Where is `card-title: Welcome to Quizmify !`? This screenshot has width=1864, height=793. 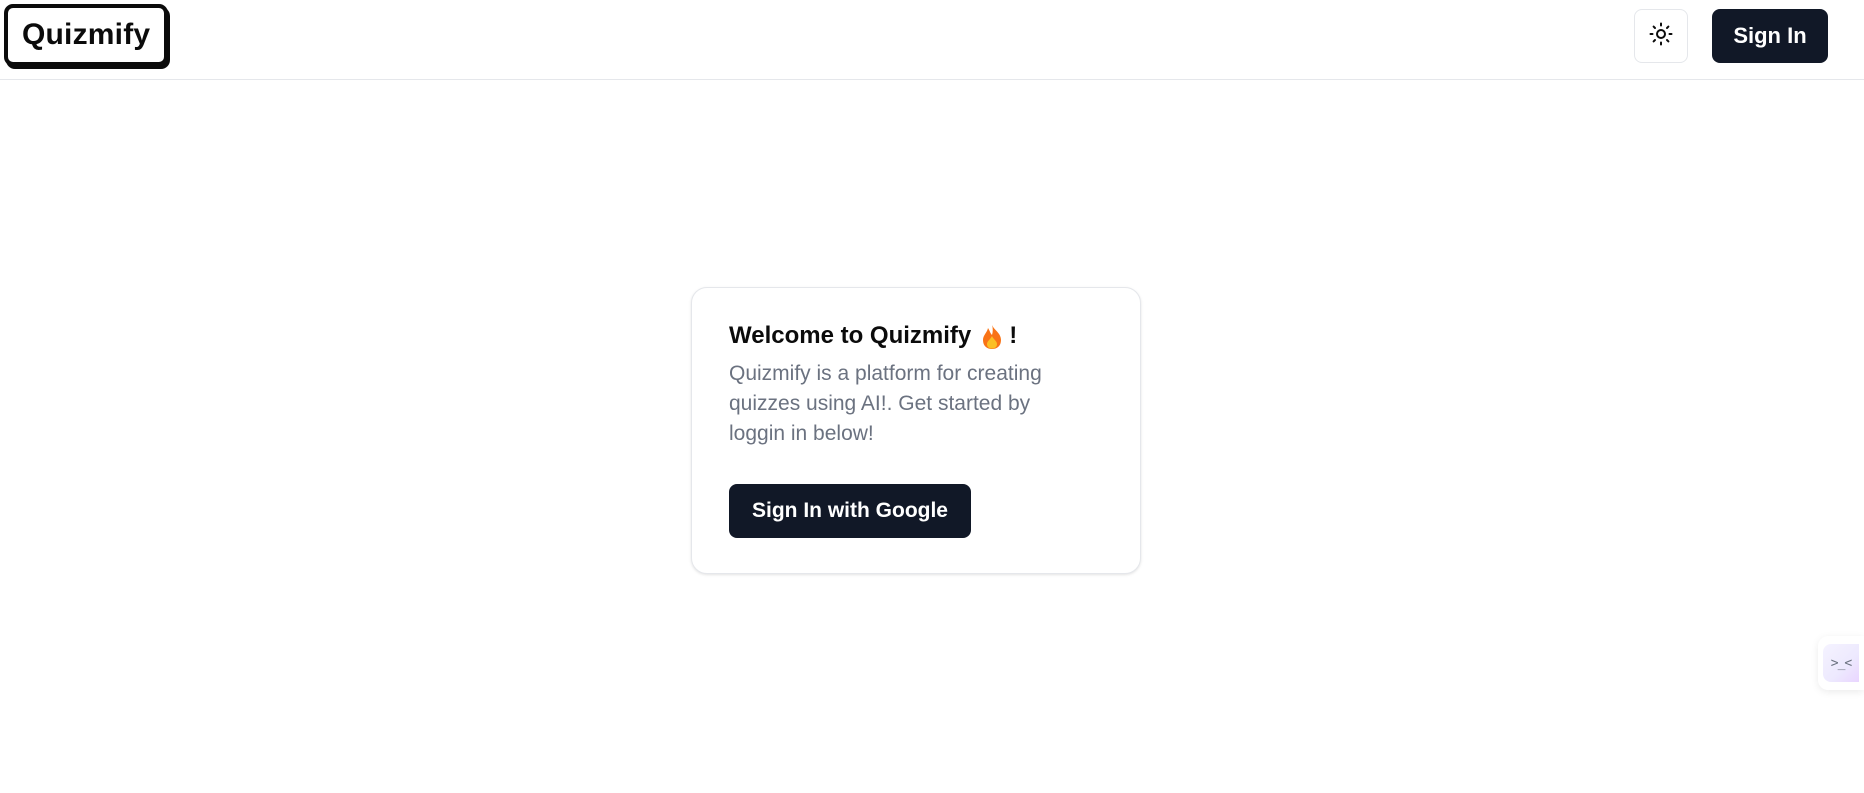
card-title: Welcome to Quizmify ! is located at coordinates (873, 336).